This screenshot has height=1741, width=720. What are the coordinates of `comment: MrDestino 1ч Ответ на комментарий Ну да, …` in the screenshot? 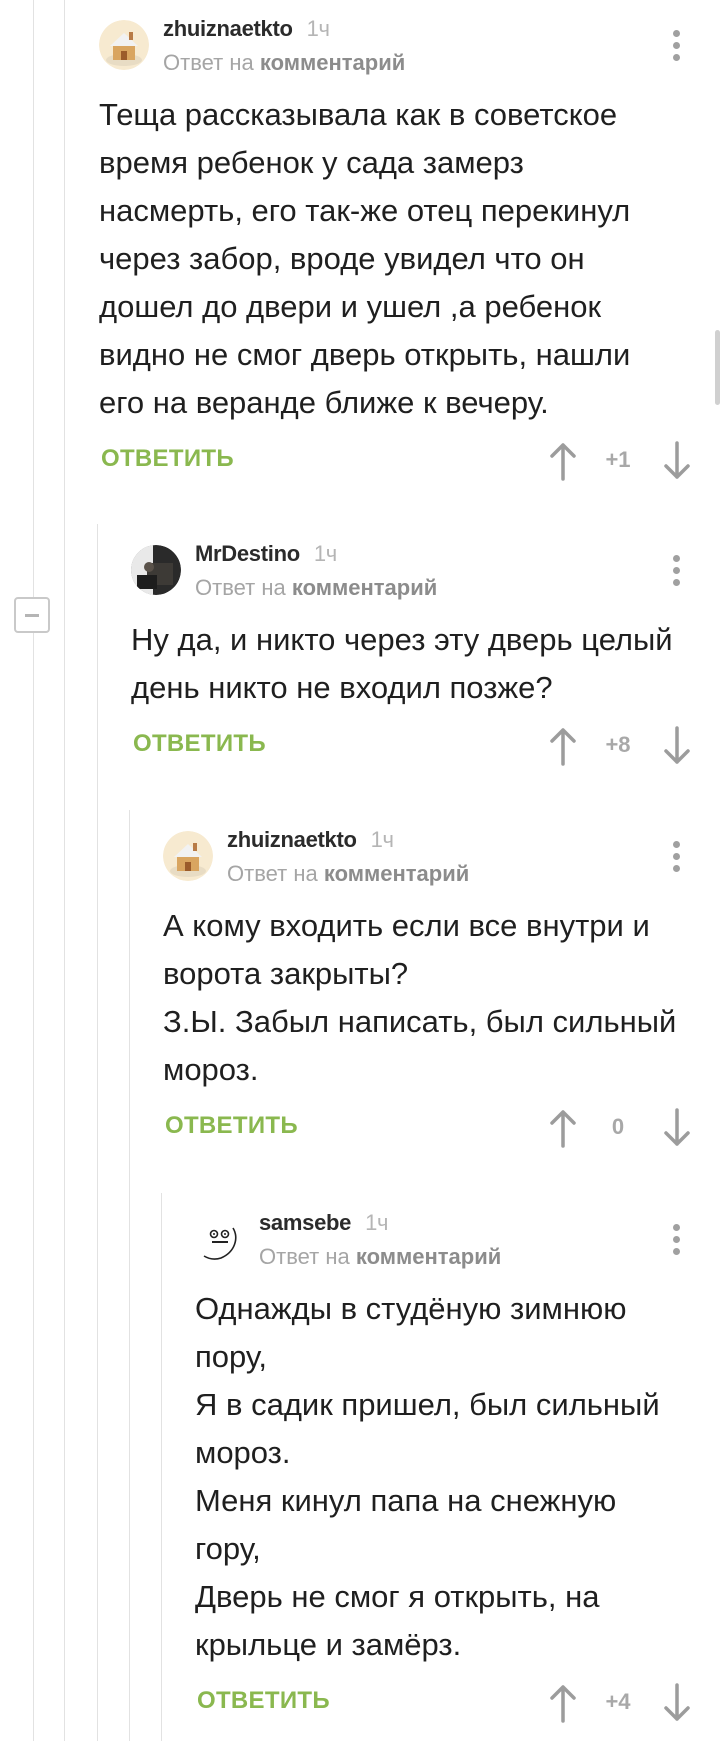 It's located at (425, 651).